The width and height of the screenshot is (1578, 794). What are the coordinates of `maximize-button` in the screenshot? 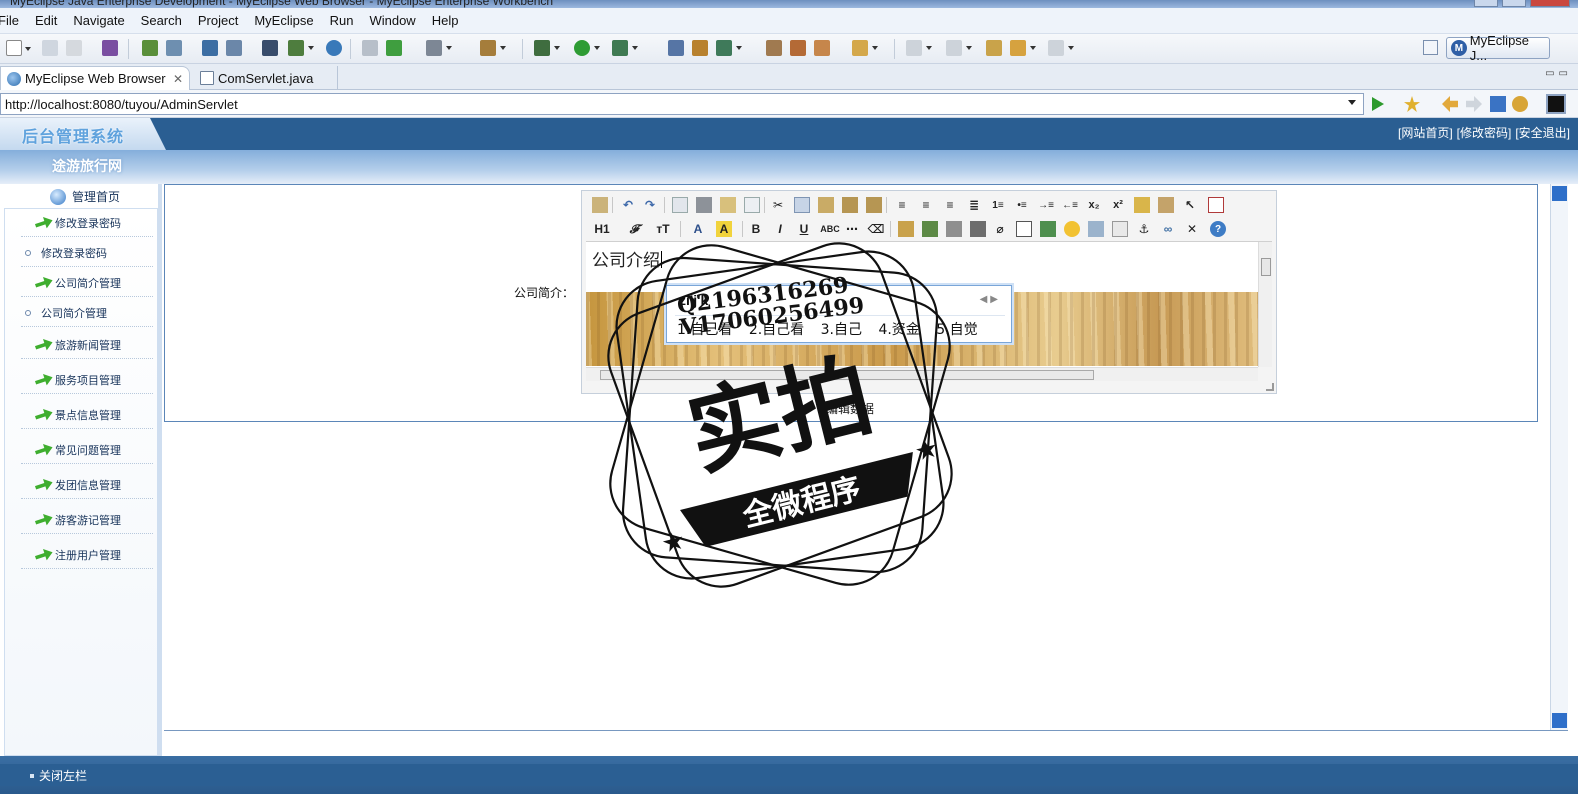 It's located at (1514, 3).